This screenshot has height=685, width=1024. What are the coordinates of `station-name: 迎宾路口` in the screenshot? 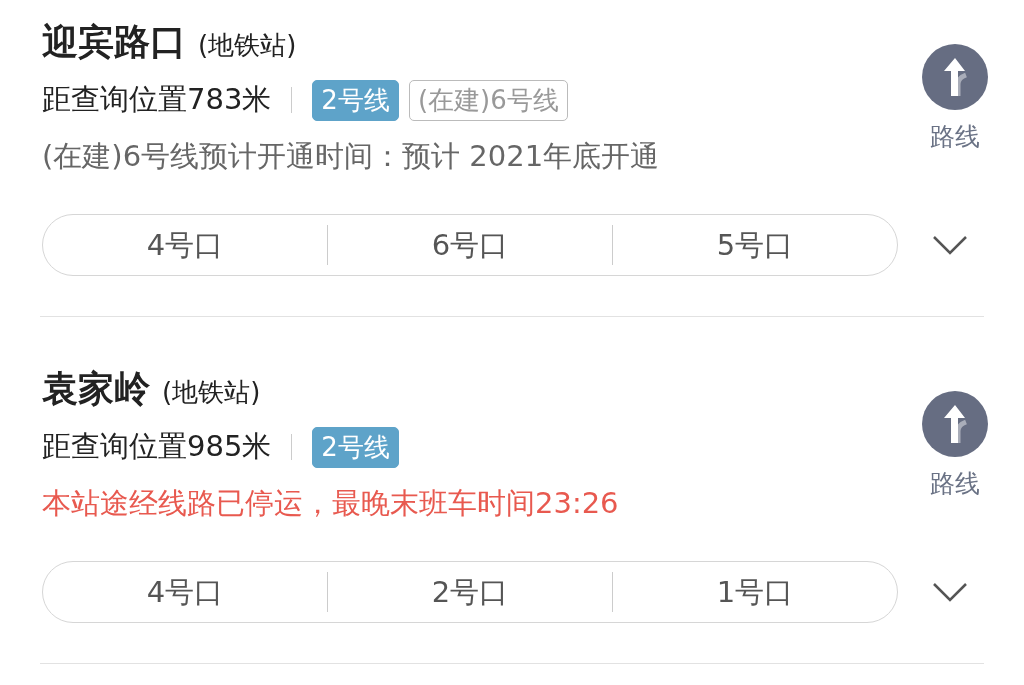 It's located at (114, 42).